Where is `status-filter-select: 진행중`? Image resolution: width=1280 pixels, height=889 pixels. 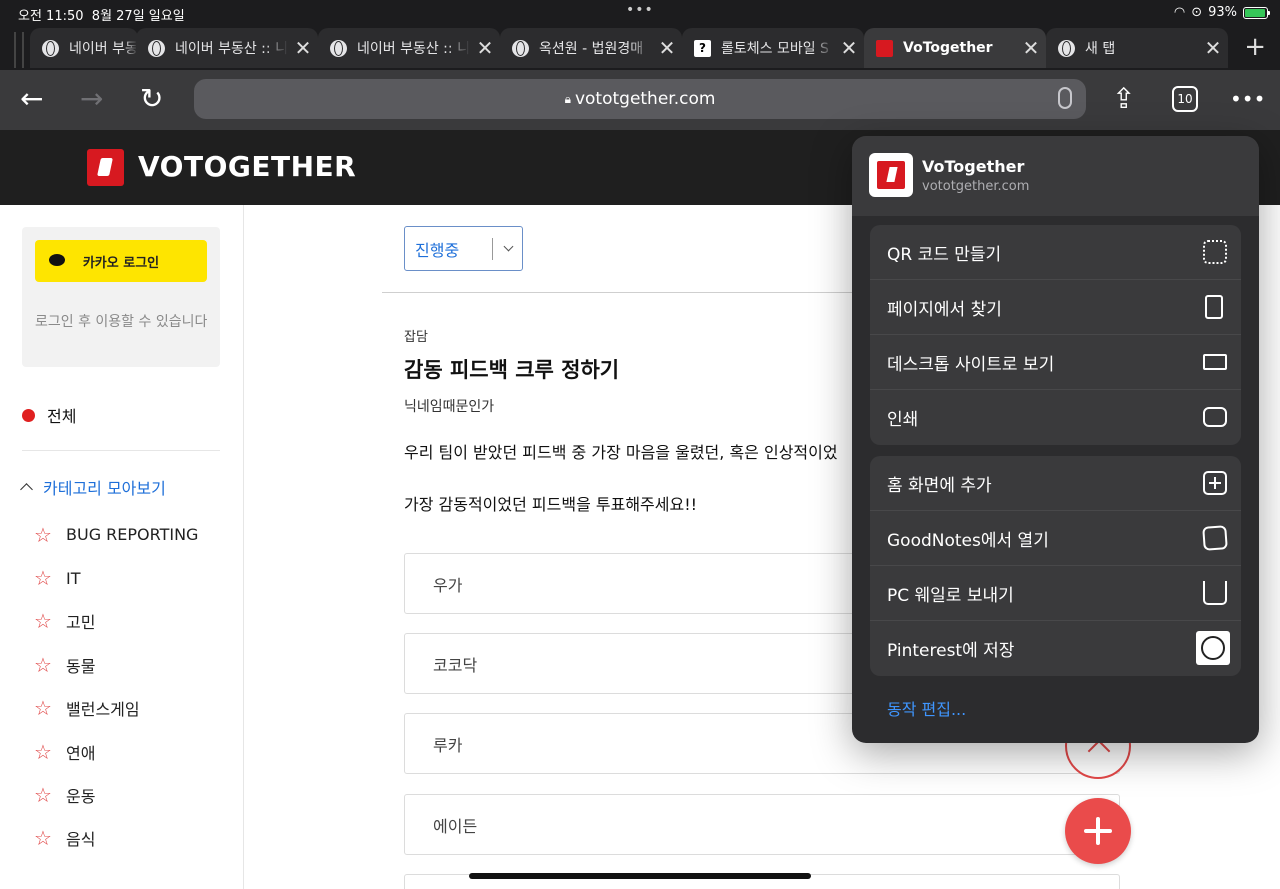
status-filter-select: 진행중 is located at coordinates (463, 248).